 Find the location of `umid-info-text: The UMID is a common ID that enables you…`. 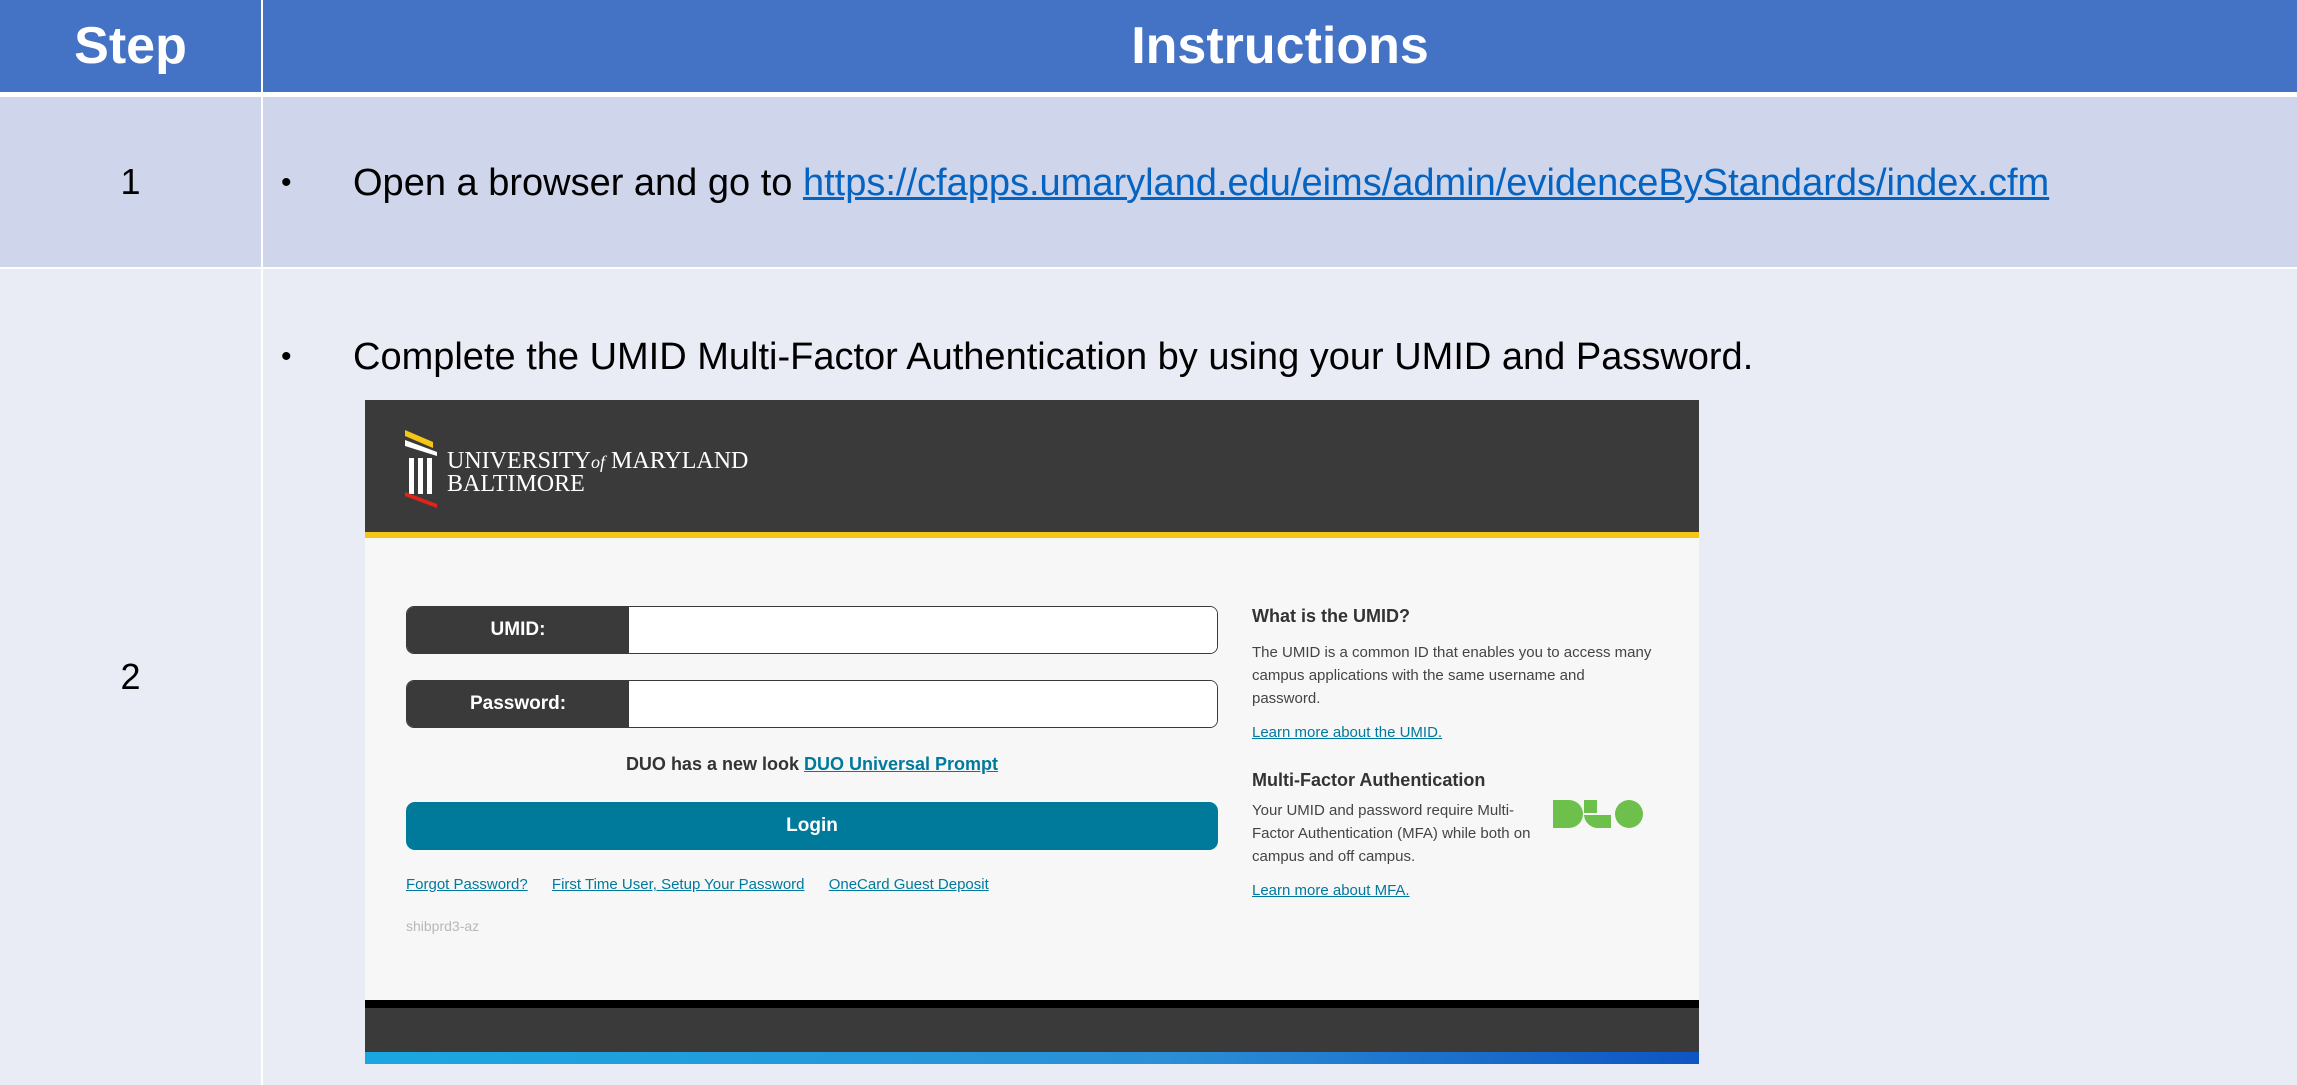

umid-info-text: The UMID is a common ID that enables you… is located at coordinates (1452, 675).